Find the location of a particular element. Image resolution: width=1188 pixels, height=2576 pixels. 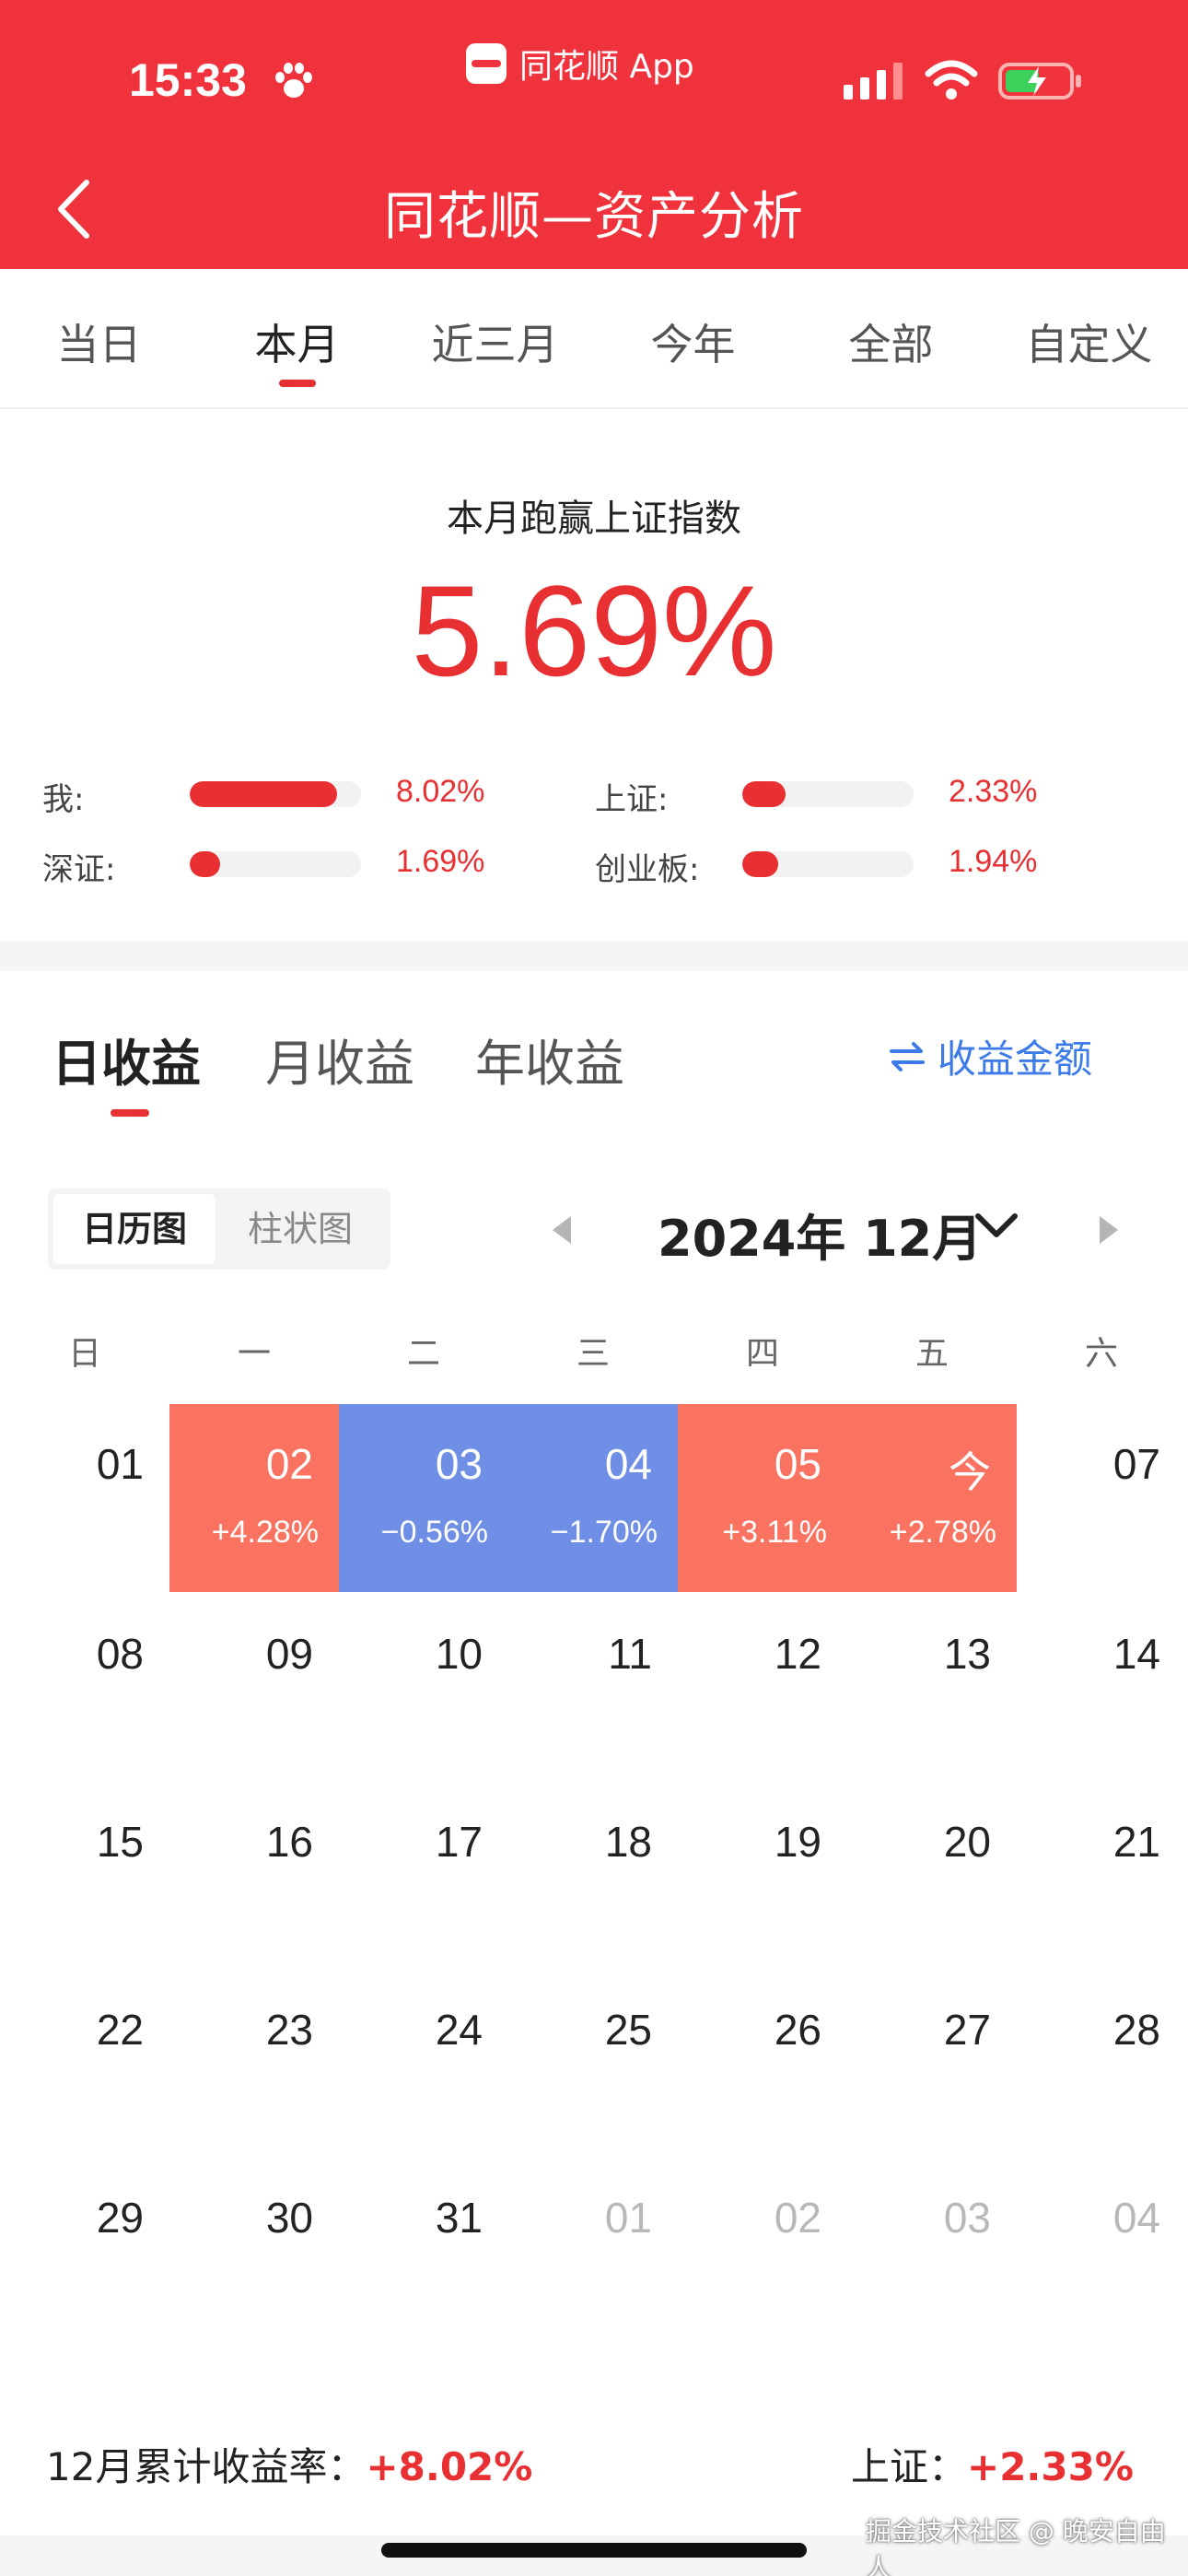

comparison-my: 我: 8.02% is located at coordinates (318, 796).